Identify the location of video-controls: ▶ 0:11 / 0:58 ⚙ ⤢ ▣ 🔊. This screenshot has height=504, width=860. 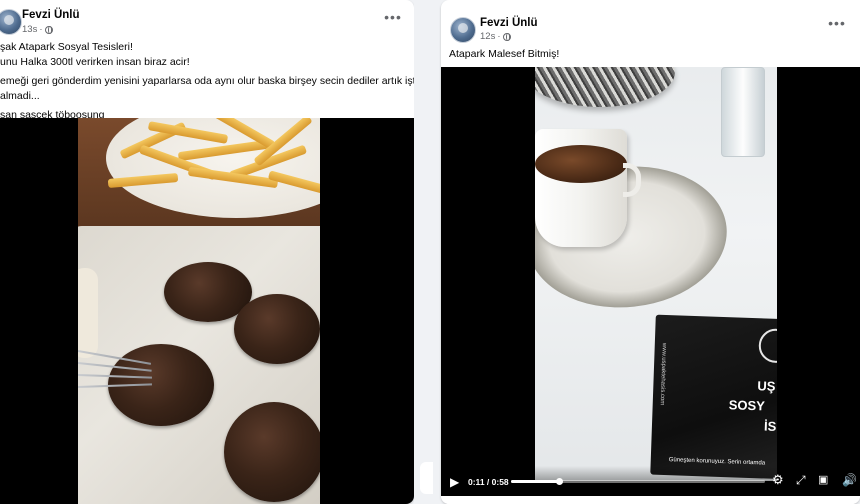
(650, 481).